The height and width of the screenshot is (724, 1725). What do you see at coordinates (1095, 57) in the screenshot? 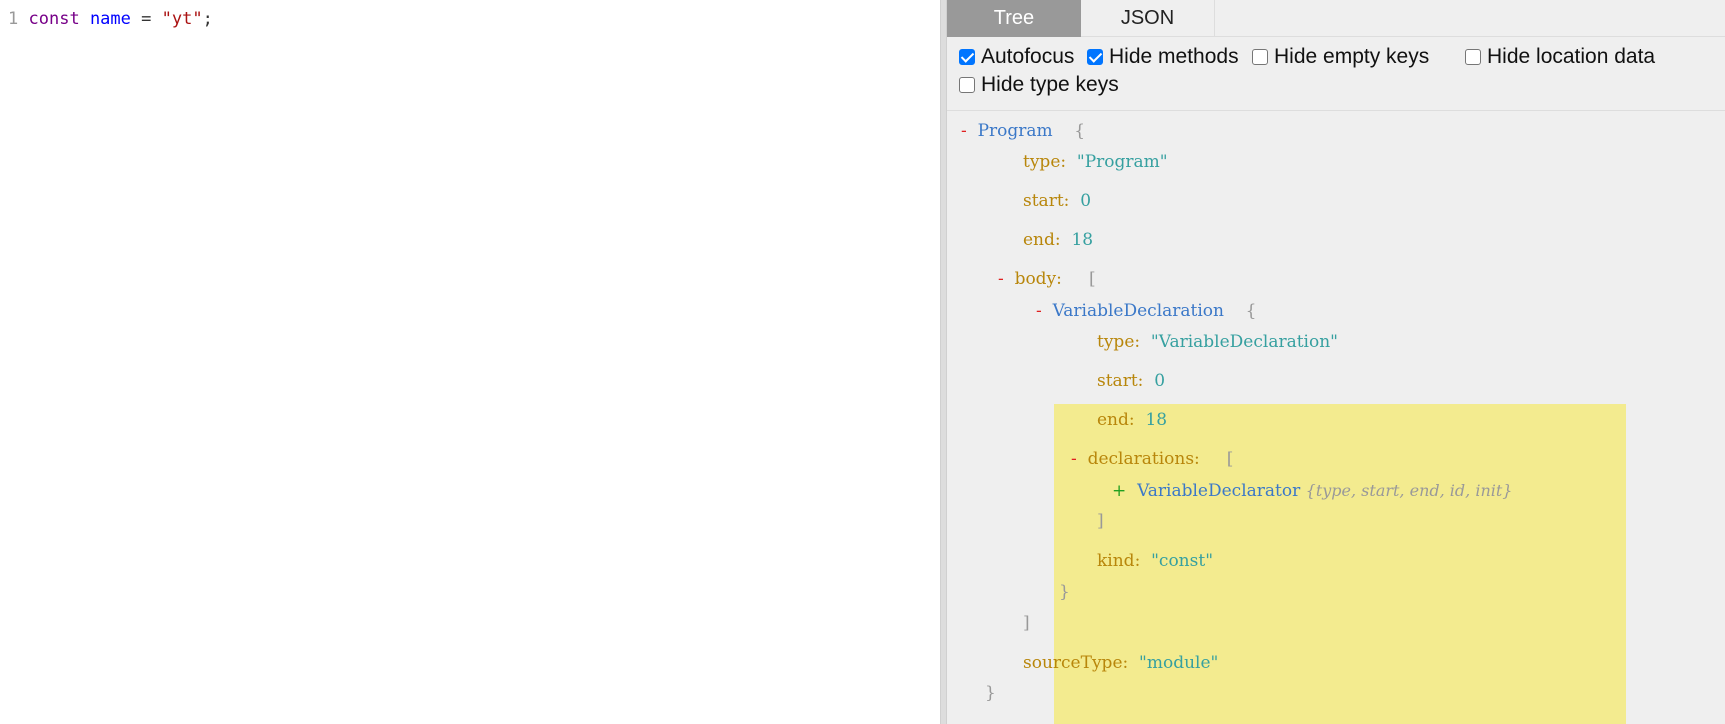
I see `hide-methods-checkbox` at bounding box center [1095, 57].